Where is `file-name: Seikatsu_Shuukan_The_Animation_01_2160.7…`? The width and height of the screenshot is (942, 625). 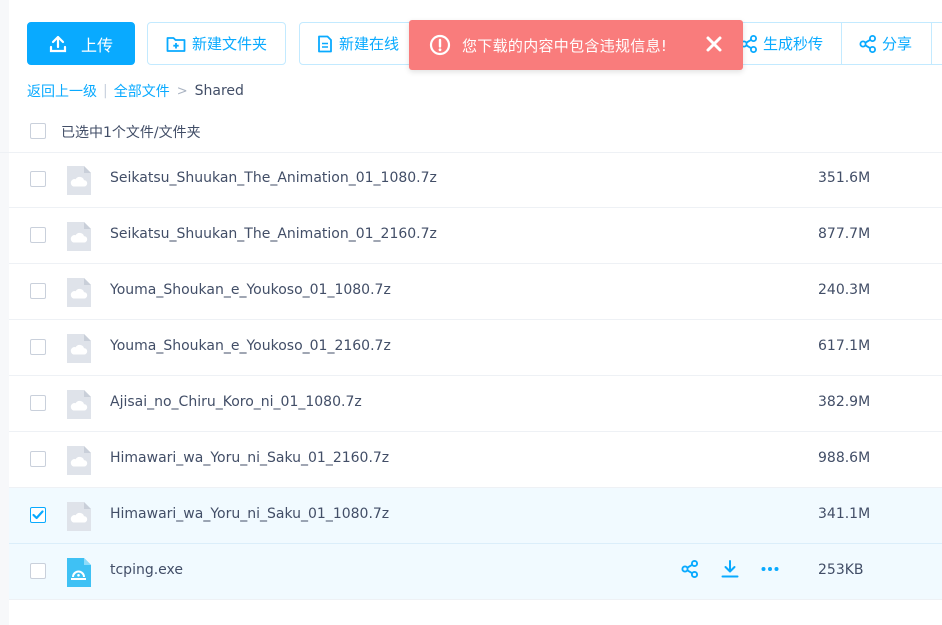
file-name: Seikatsu_Shuukan_The_Animation_01_2160.7… is located at coordinates (273, 234).